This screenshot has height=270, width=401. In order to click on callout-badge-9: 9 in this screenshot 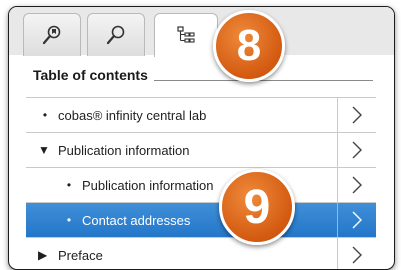, I will do `click(257, 207)`.